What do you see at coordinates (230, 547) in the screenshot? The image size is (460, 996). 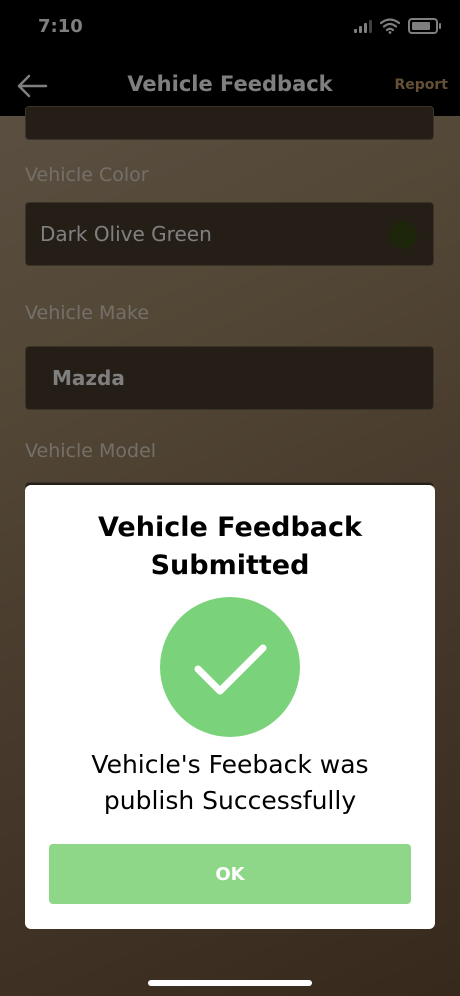 I see `dialog-title: Vehicle Feedback Submitted` at bounding box center [230, 547].